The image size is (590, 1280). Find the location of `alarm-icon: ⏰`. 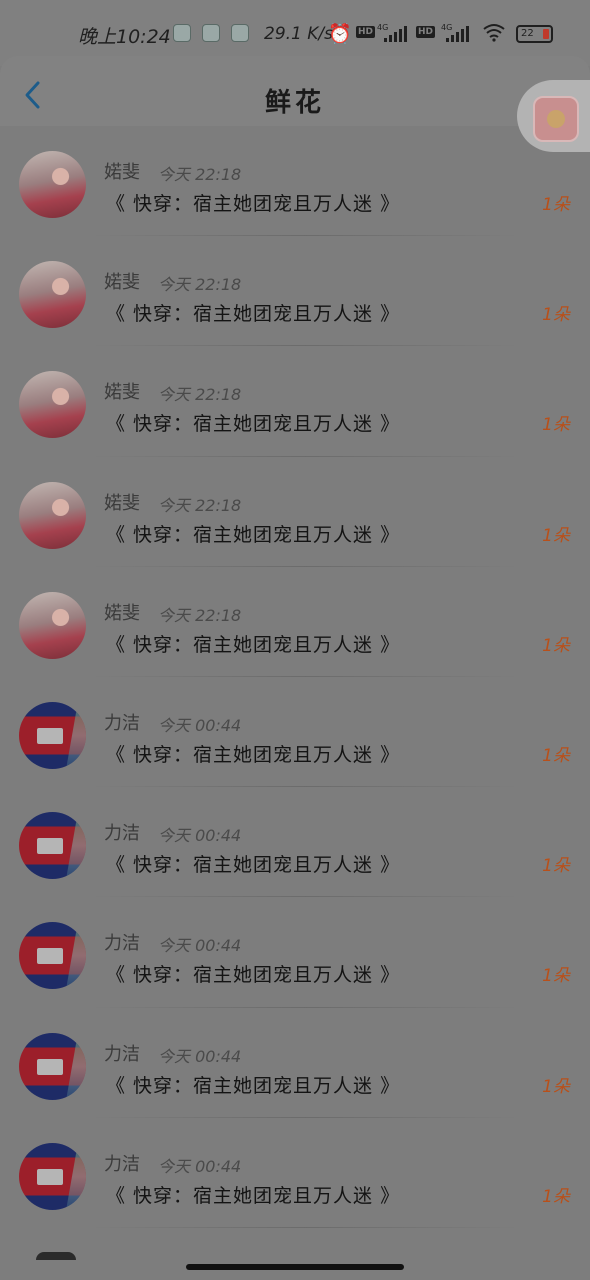

alarm-icon: ⏰ is located at coordinates (340, 34).